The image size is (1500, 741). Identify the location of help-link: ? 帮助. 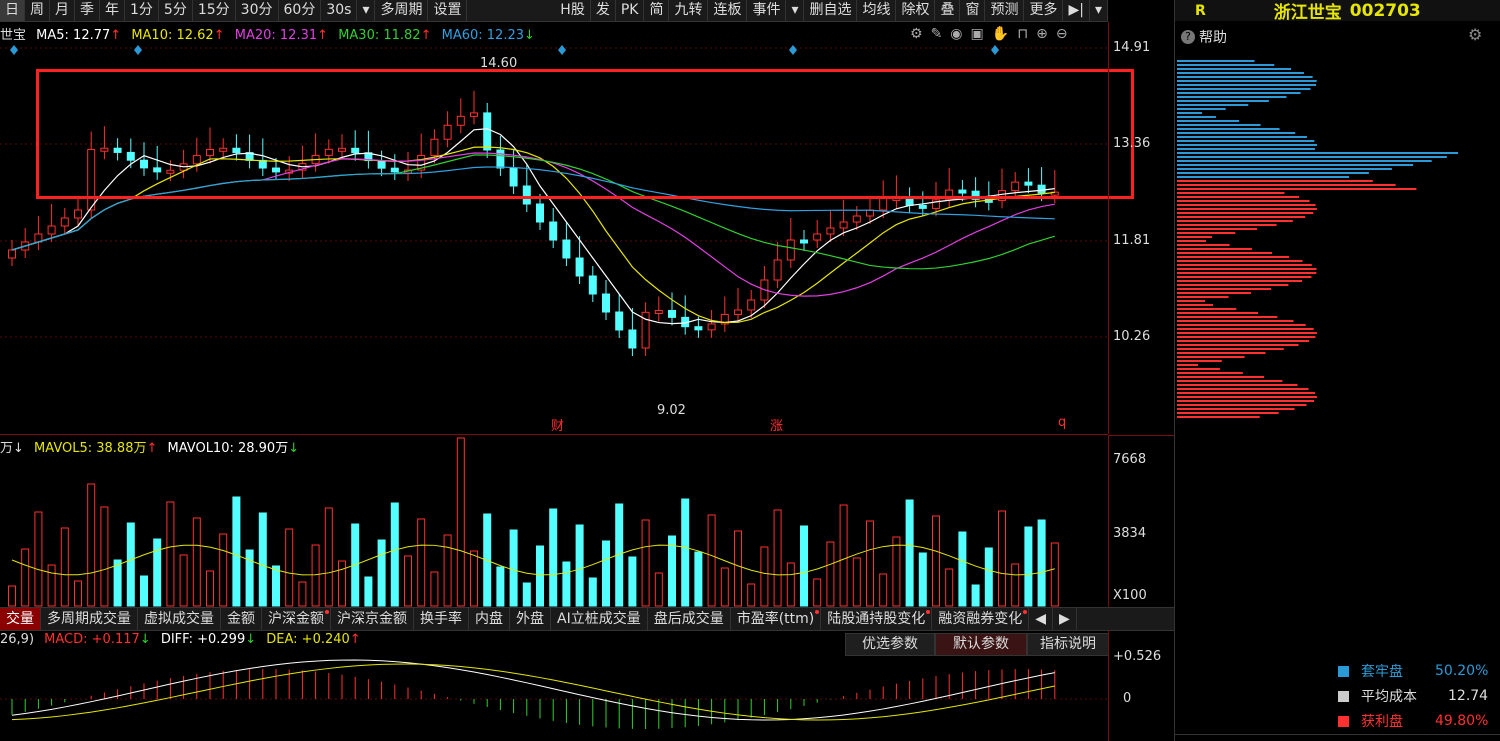
(1204, 37).